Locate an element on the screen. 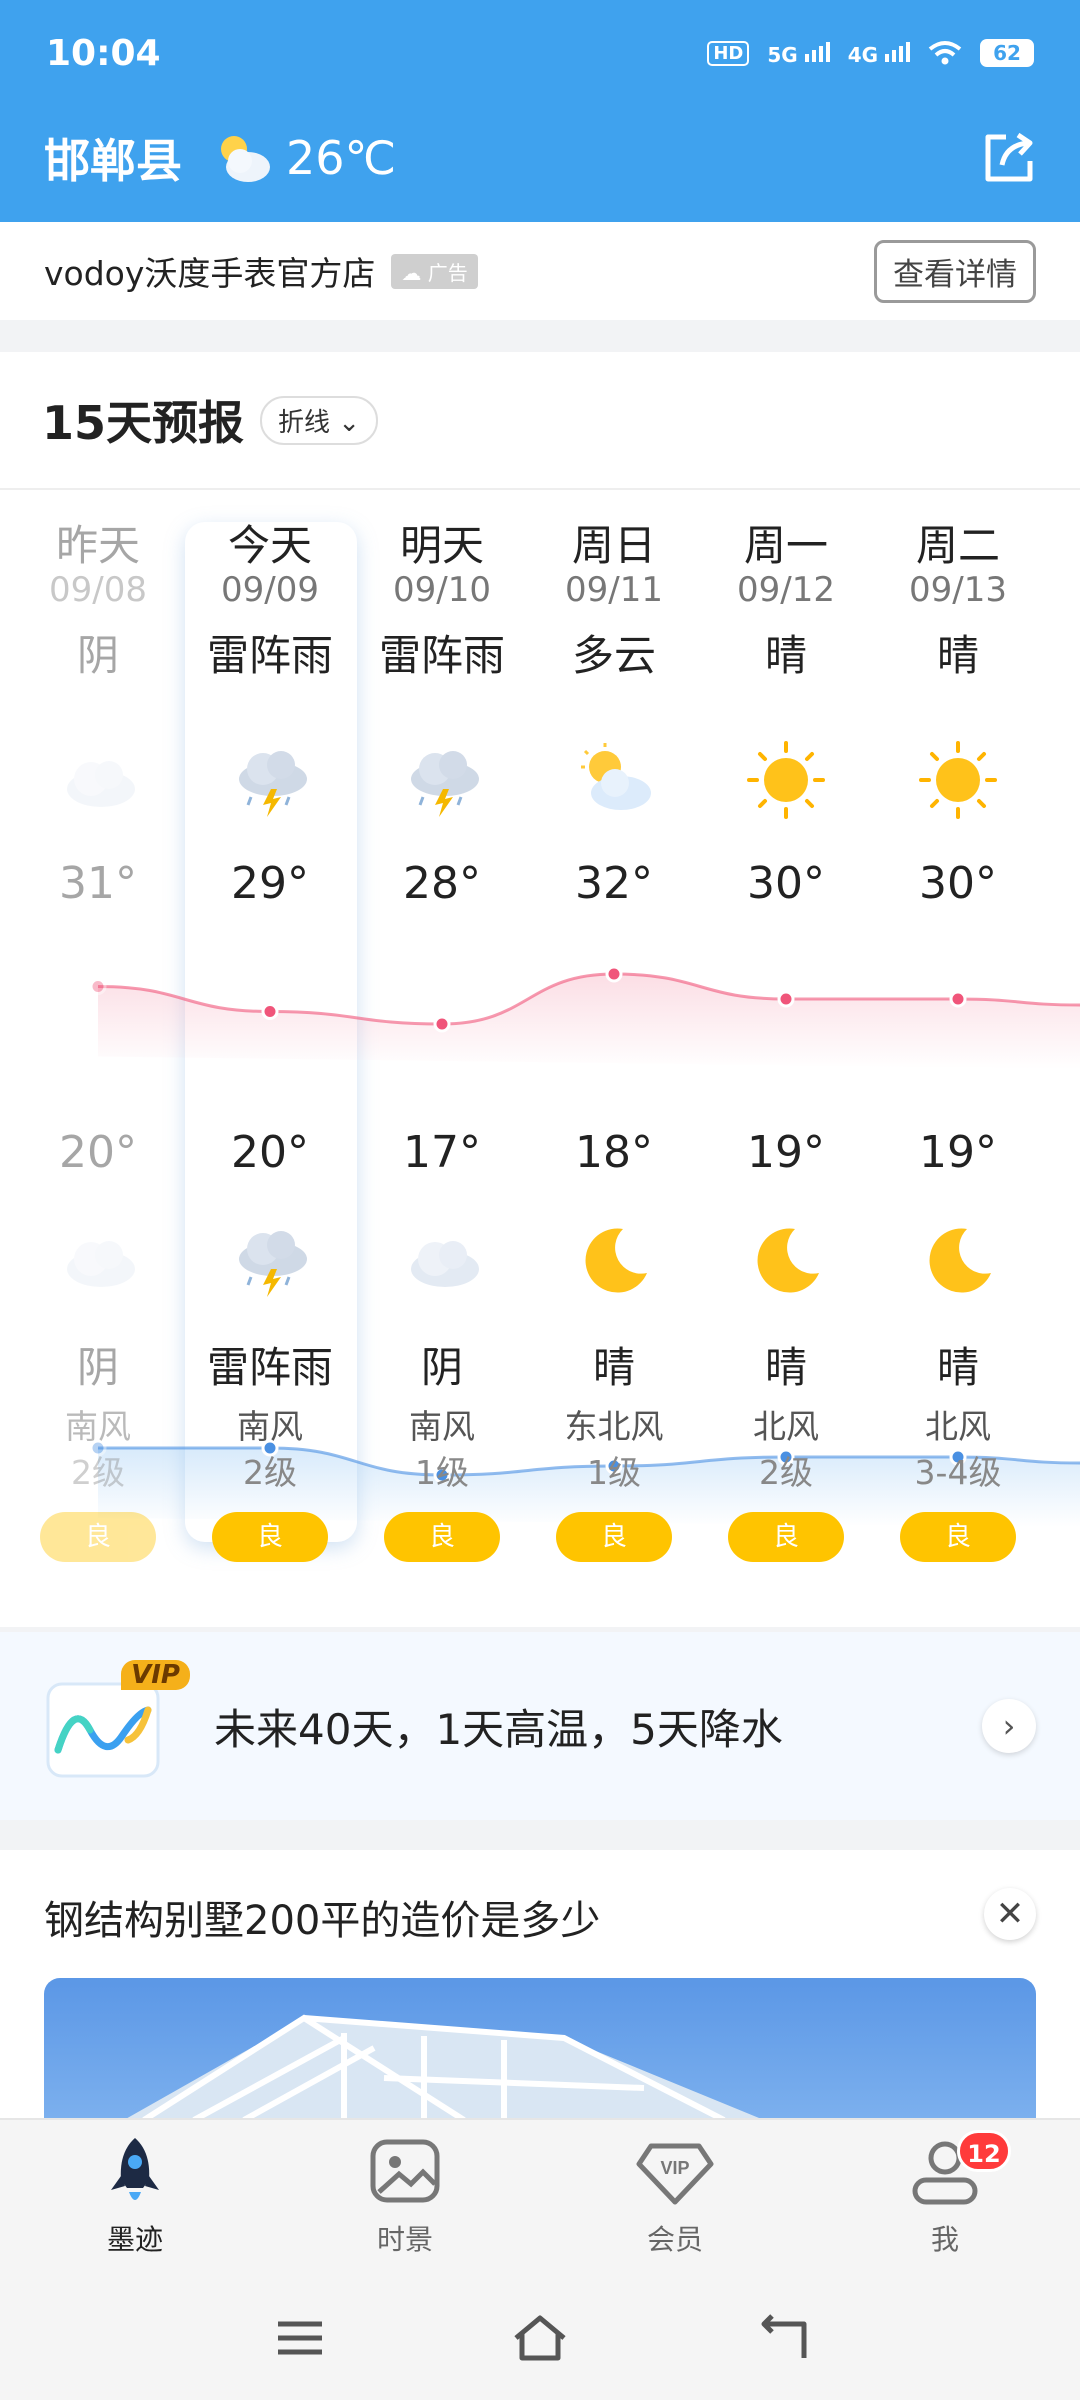 This screenshot has height=2400, width=1080. close-icon: ✕ is located at coordinates (1010, 1914).